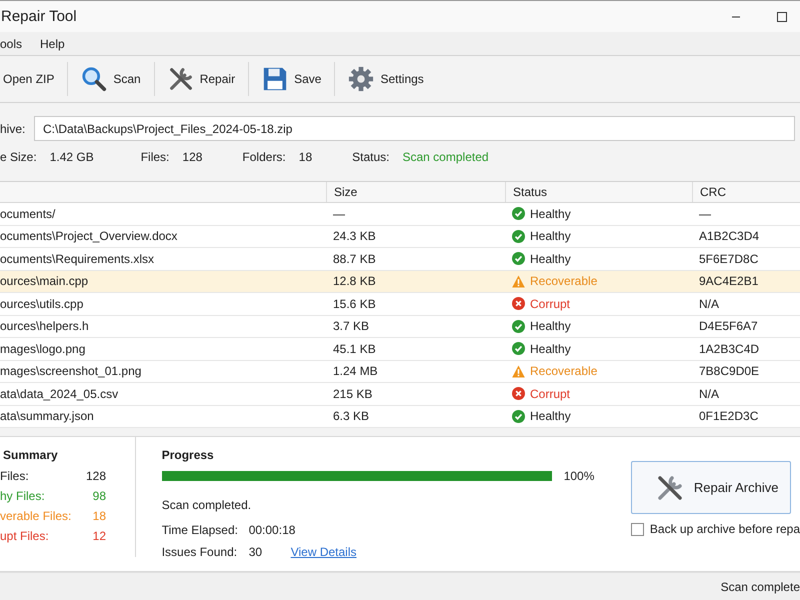 The height and width of the screenshot is (600, 800). What do you see at coordinates (354, 349) in the screenshot?
I see `table-cell-text: 45.1 KB` at bounding box center [354, 349].